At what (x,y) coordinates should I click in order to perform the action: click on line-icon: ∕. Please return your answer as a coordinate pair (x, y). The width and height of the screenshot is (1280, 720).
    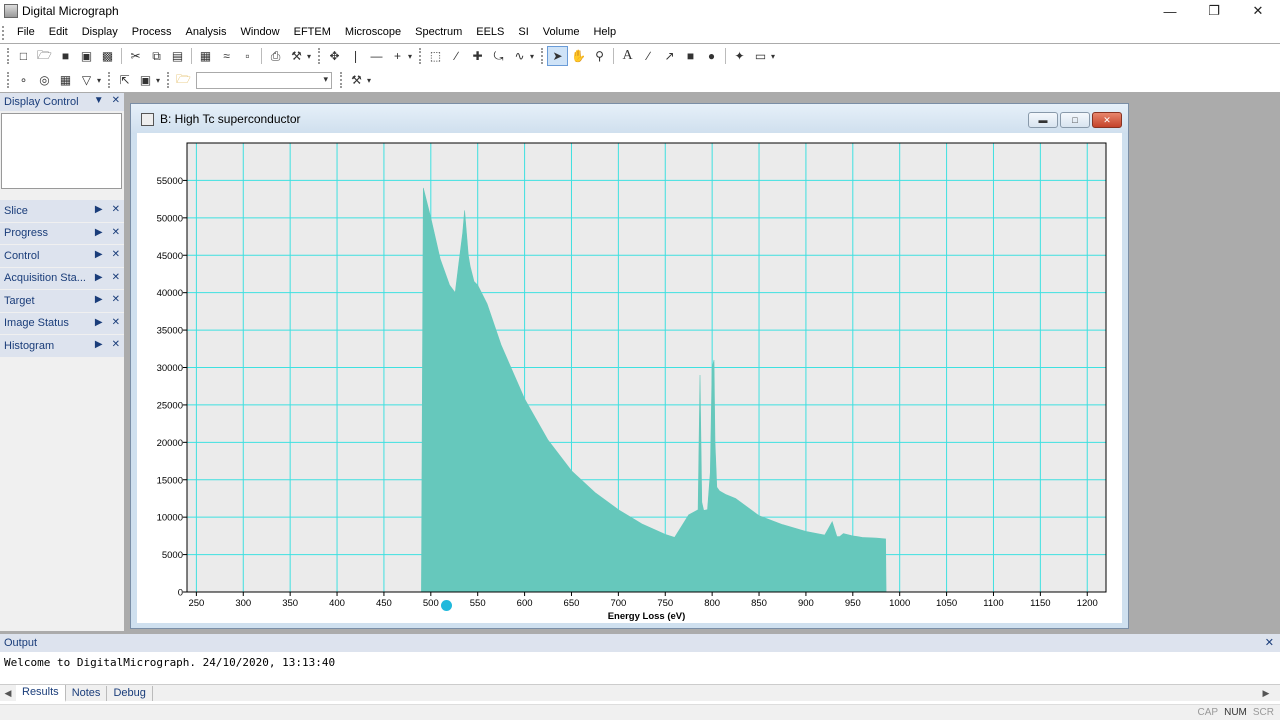
    Looking at the image, I should click on (648, 56).